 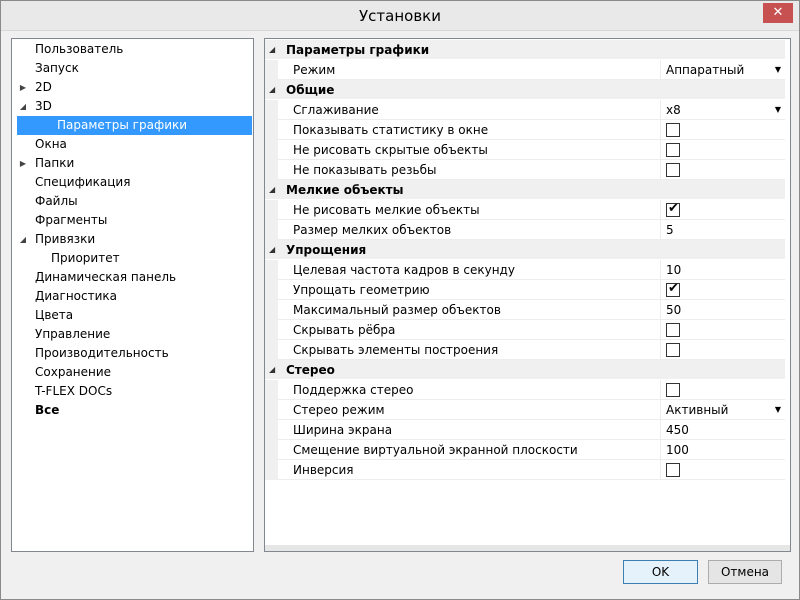 I want to click on property-row: Ширина экрана 450, so click(x=525, y=430).